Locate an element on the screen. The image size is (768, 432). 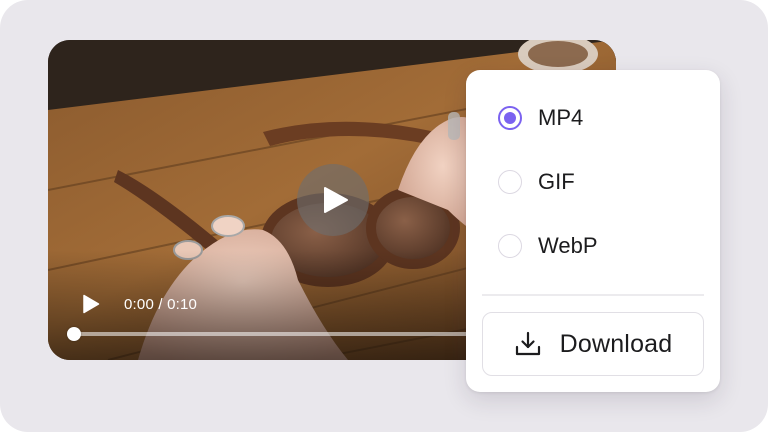
format-option-gif: GIF is located at coordinates (536, 182).